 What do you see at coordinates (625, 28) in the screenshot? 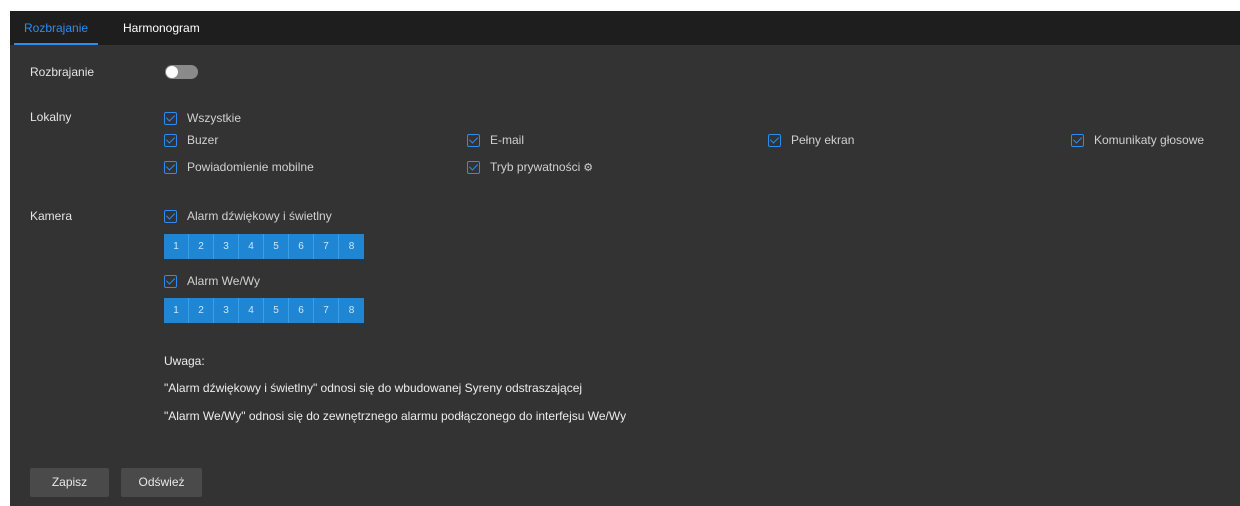
I see `tab-bar: Rozbrajanie Harmonogram` at bounding box center [625, 28].